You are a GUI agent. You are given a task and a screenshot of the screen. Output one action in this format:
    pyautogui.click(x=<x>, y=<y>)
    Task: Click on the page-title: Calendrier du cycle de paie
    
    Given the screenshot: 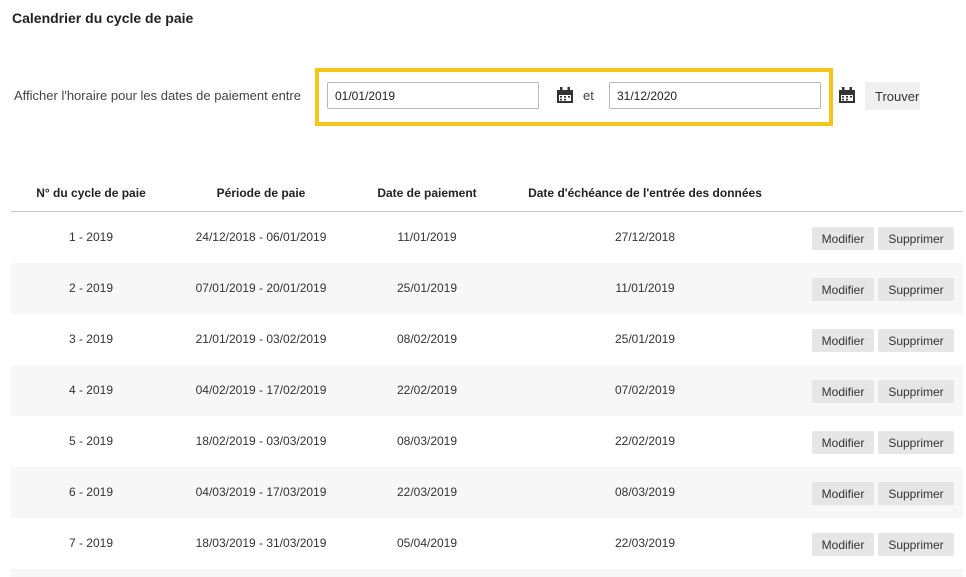 What is the action you would take?
    pyautogui.click(x=103, y=18)
    